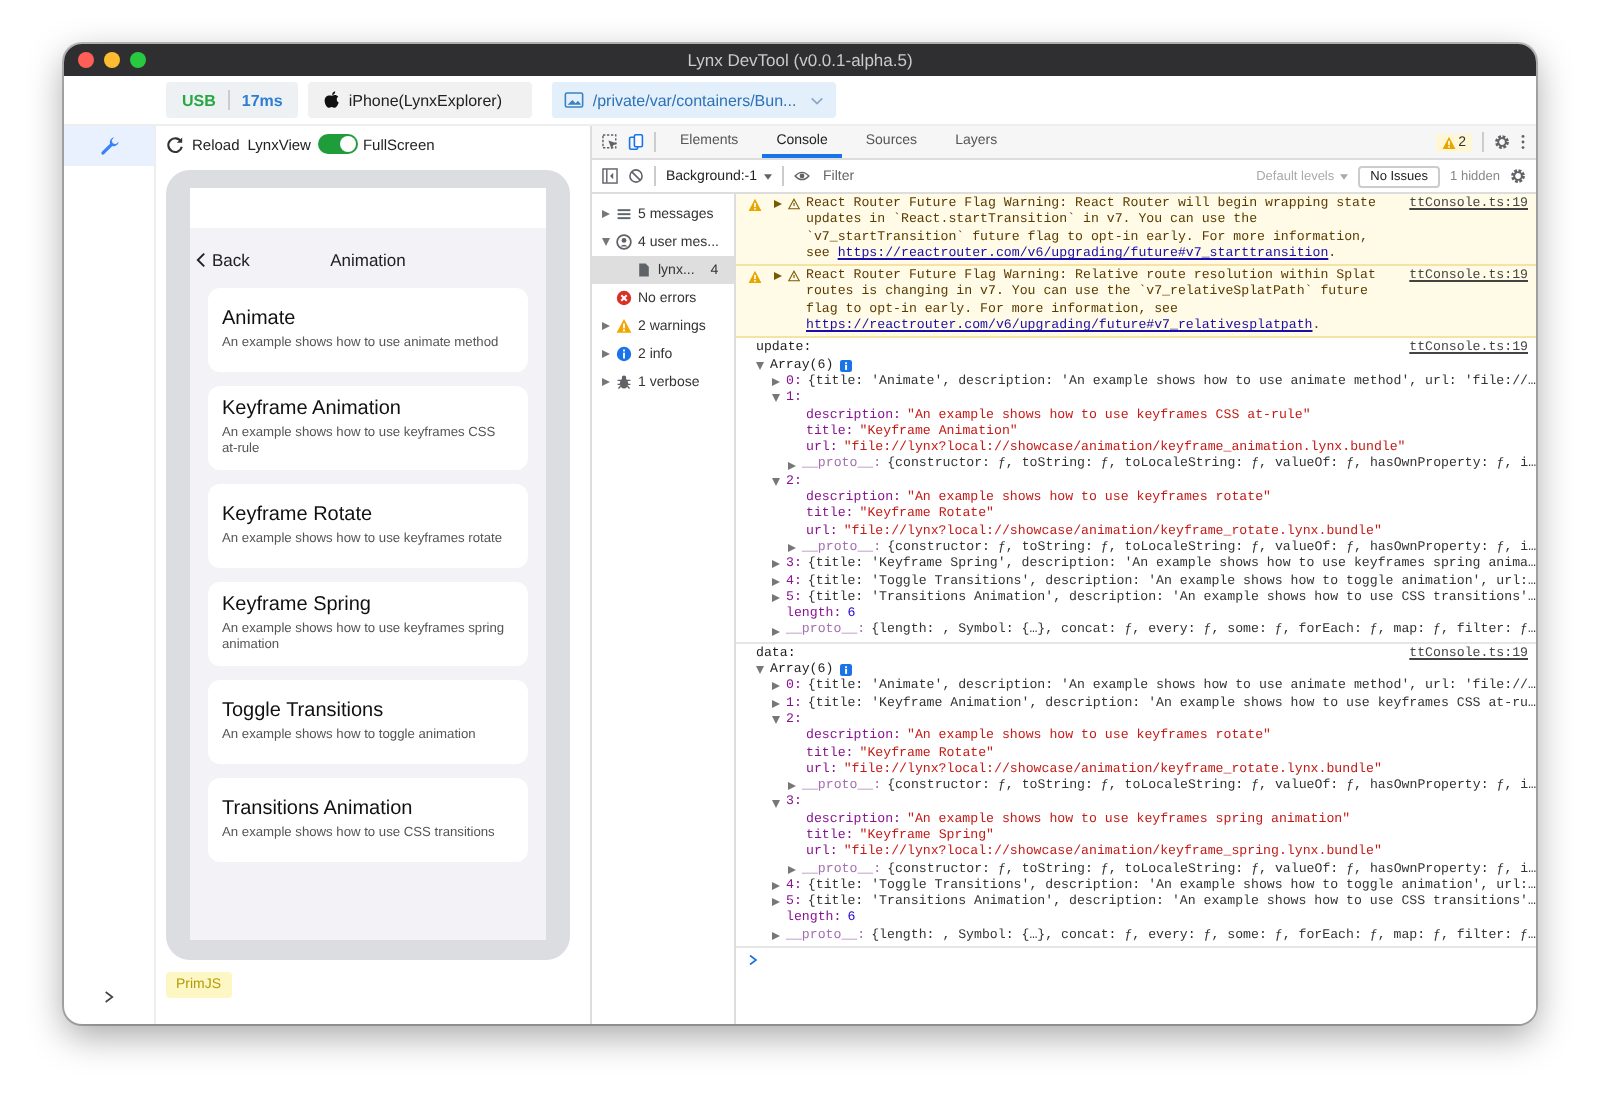 Image resolution: width=1600 pixels, height=1108 pixels. I want to click on card-title: Keyframe Spring, so click(297, 604).